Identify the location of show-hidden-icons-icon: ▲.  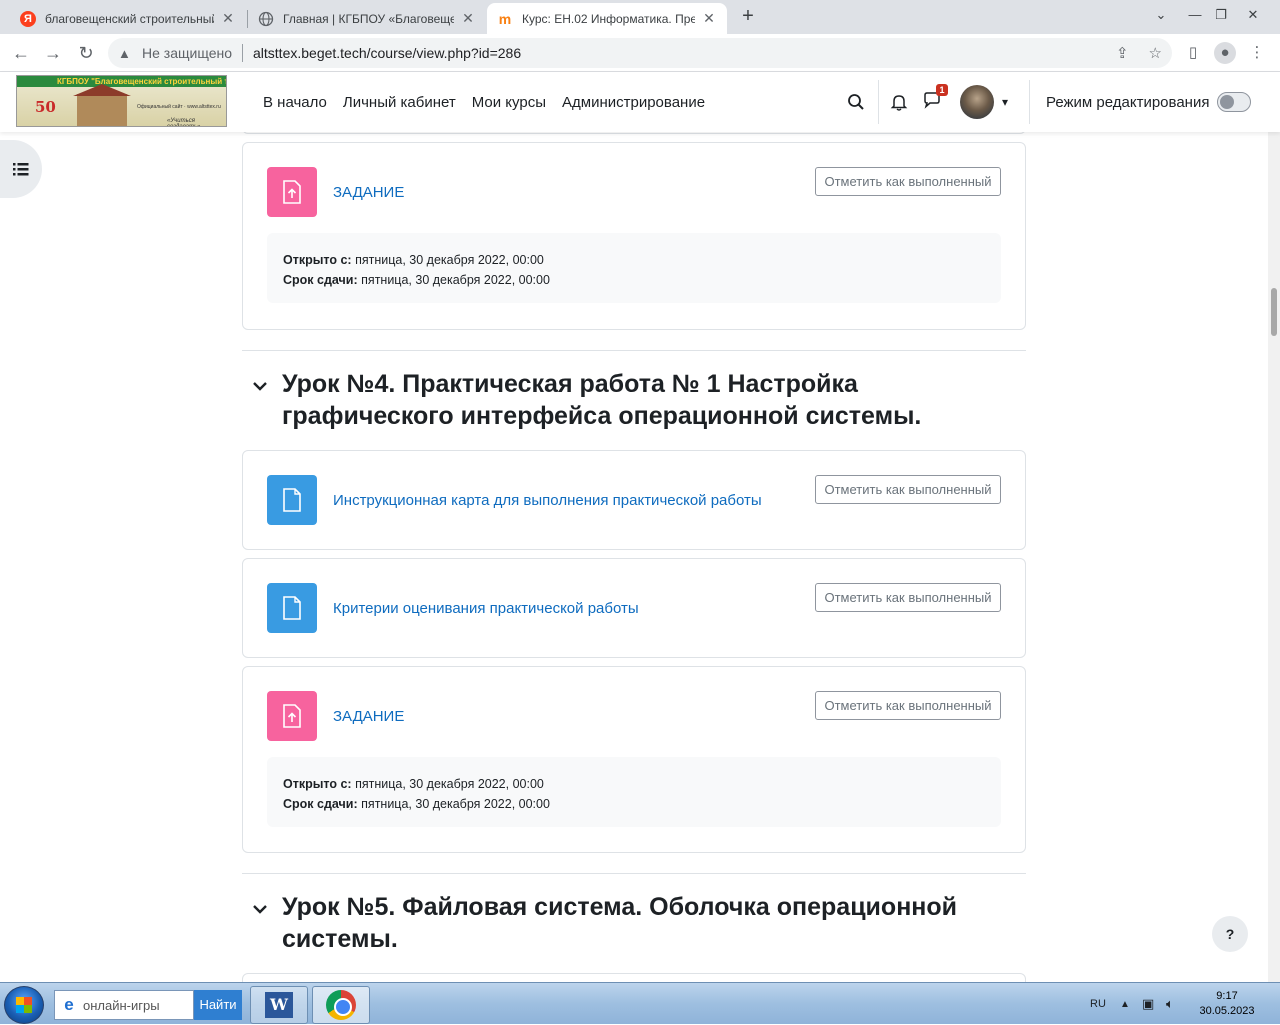
(1125, 1004).